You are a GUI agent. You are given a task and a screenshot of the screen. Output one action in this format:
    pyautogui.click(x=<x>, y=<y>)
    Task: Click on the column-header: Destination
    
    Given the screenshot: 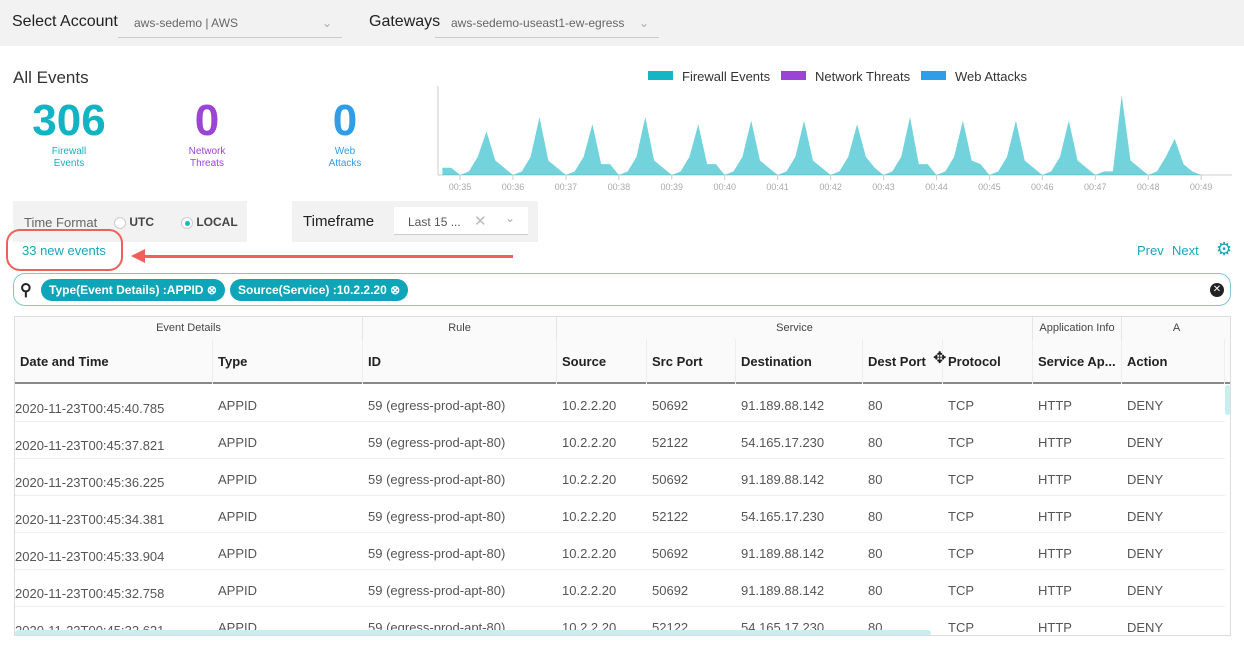 What is the action you would take?
    pyautogui.click(x=799, y=361)
    